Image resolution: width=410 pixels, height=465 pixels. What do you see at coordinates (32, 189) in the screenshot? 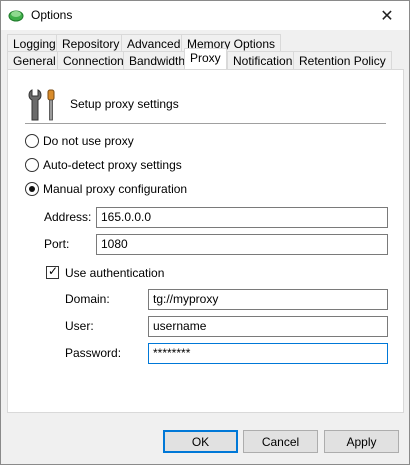
I see `radio-manual-proxy` at bounding box center [32, 189].